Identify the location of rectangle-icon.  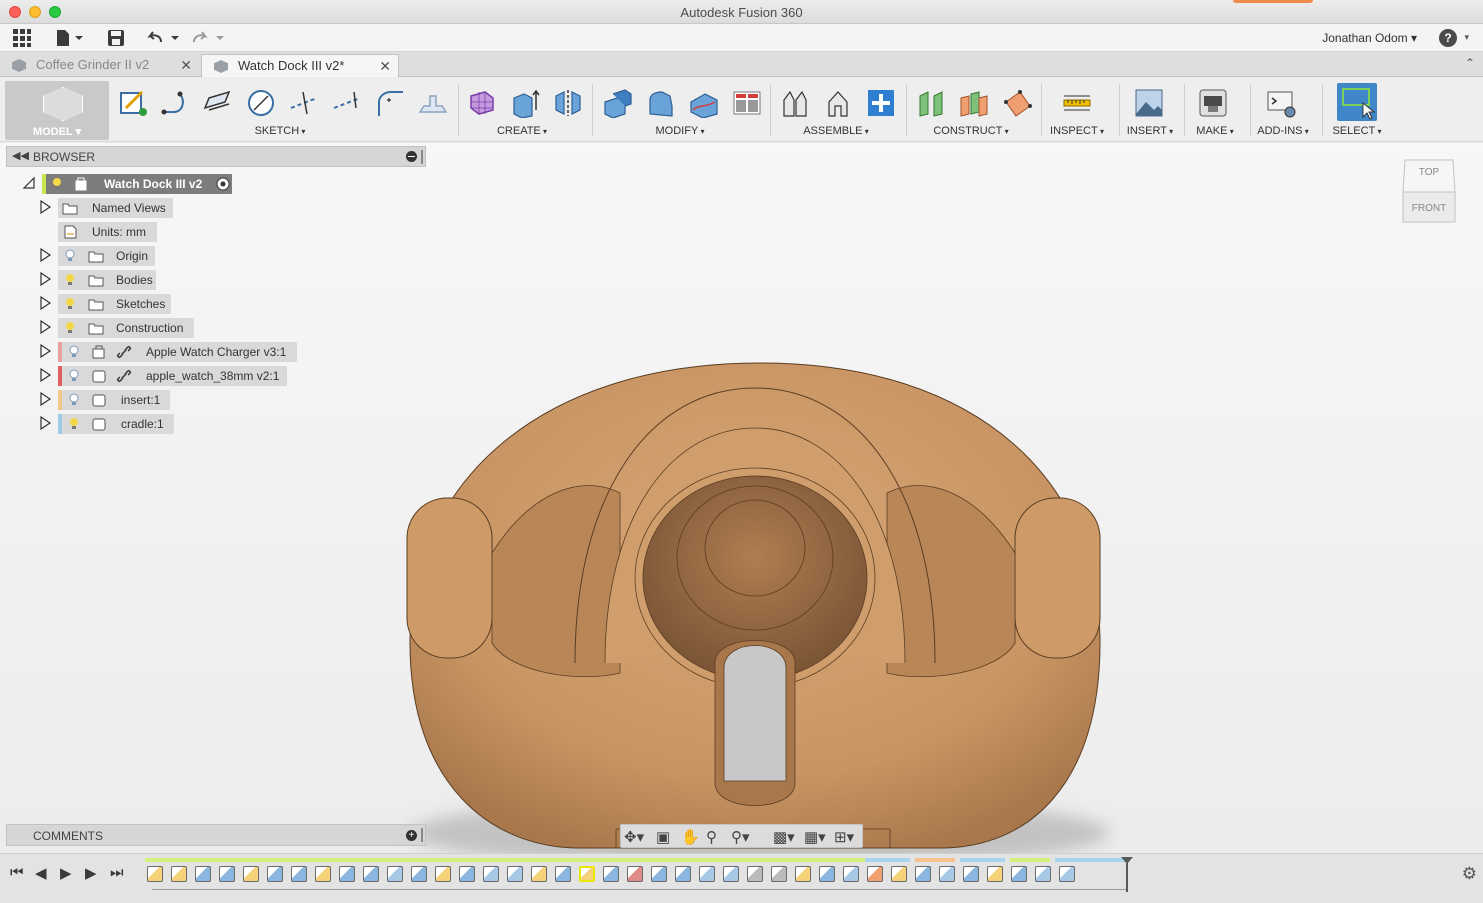
(218, 103).